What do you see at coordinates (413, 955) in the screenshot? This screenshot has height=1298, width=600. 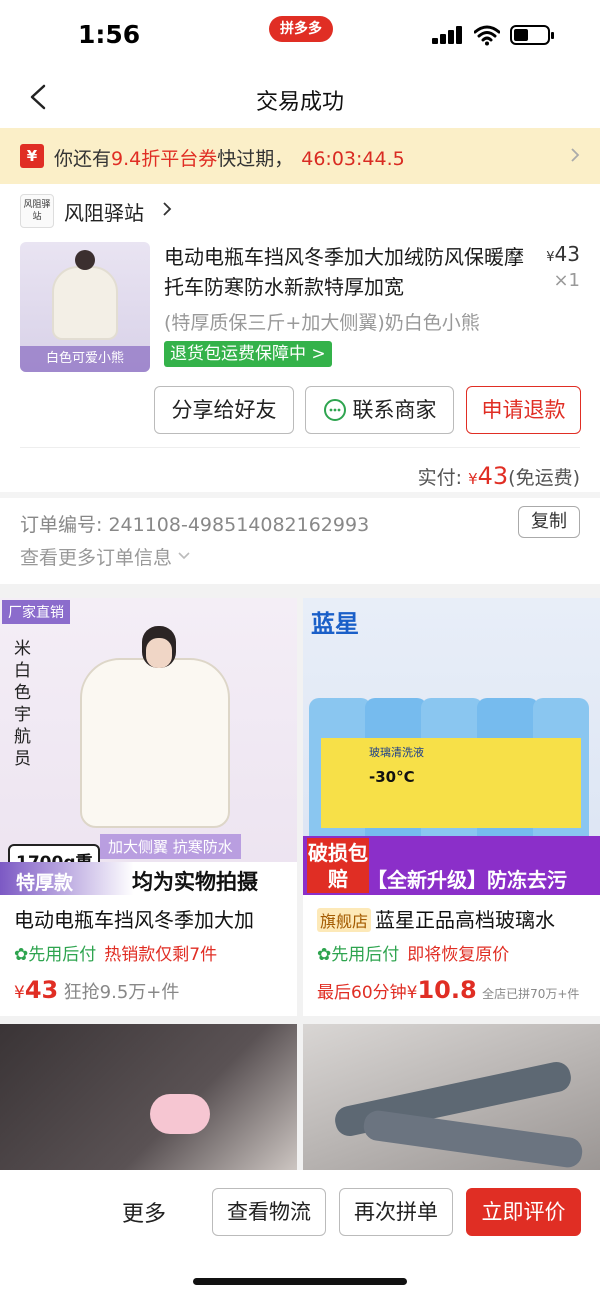 I see `recommend-tags: ✿先用后付 即将恢复原价` at bounding box center [413, 955].